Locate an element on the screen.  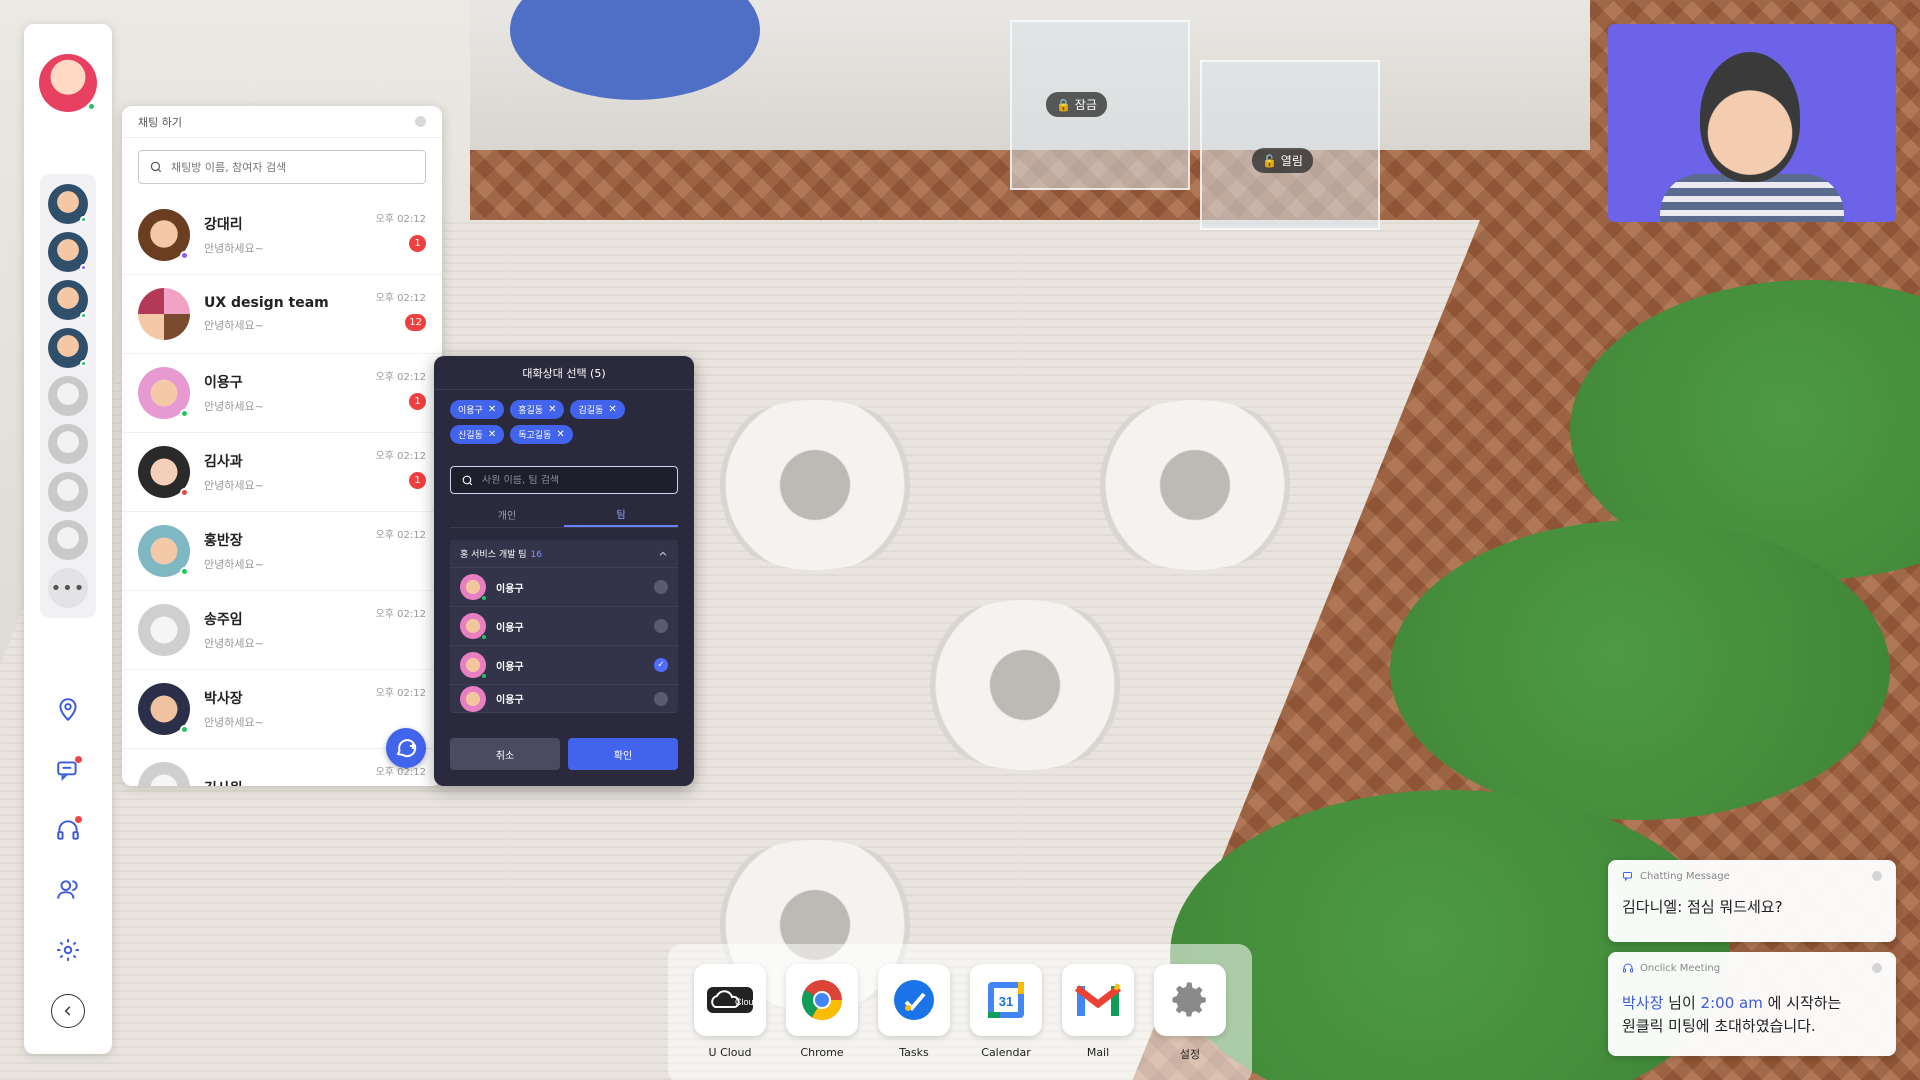
meeting-host: 박사장 is located at coordinates (1642, 1003).